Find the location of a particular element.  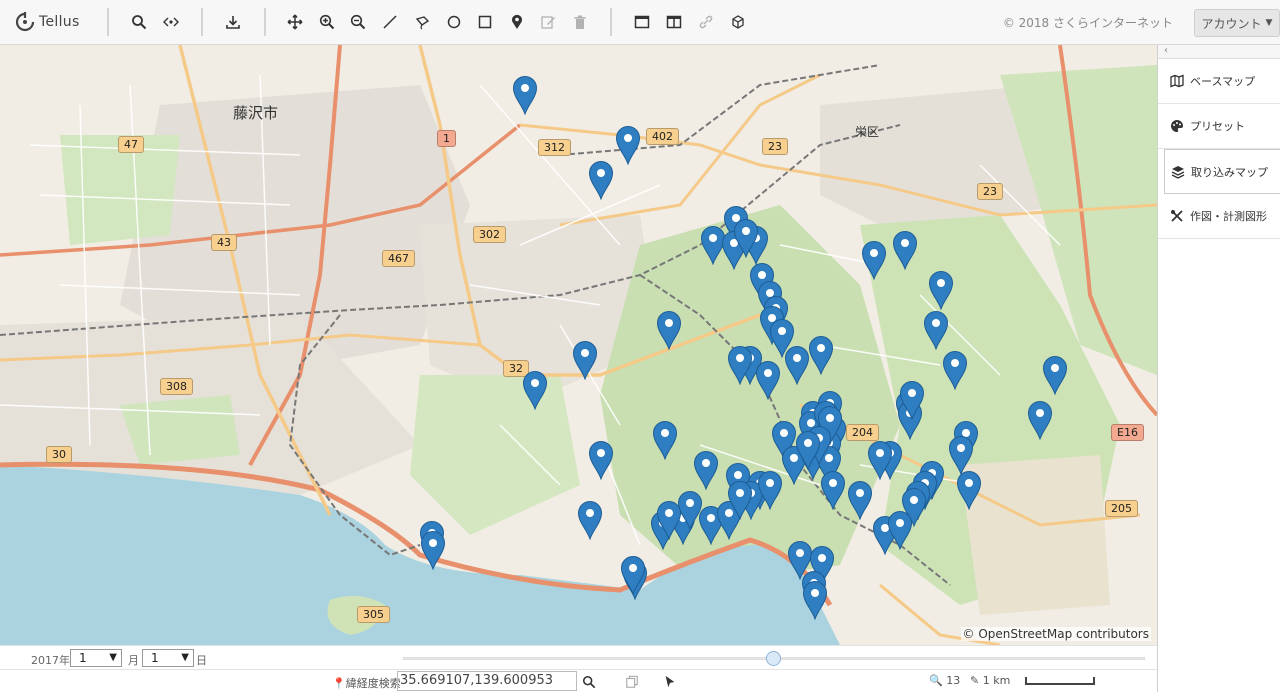

swap-view-button is located at coordinates (171, 22).